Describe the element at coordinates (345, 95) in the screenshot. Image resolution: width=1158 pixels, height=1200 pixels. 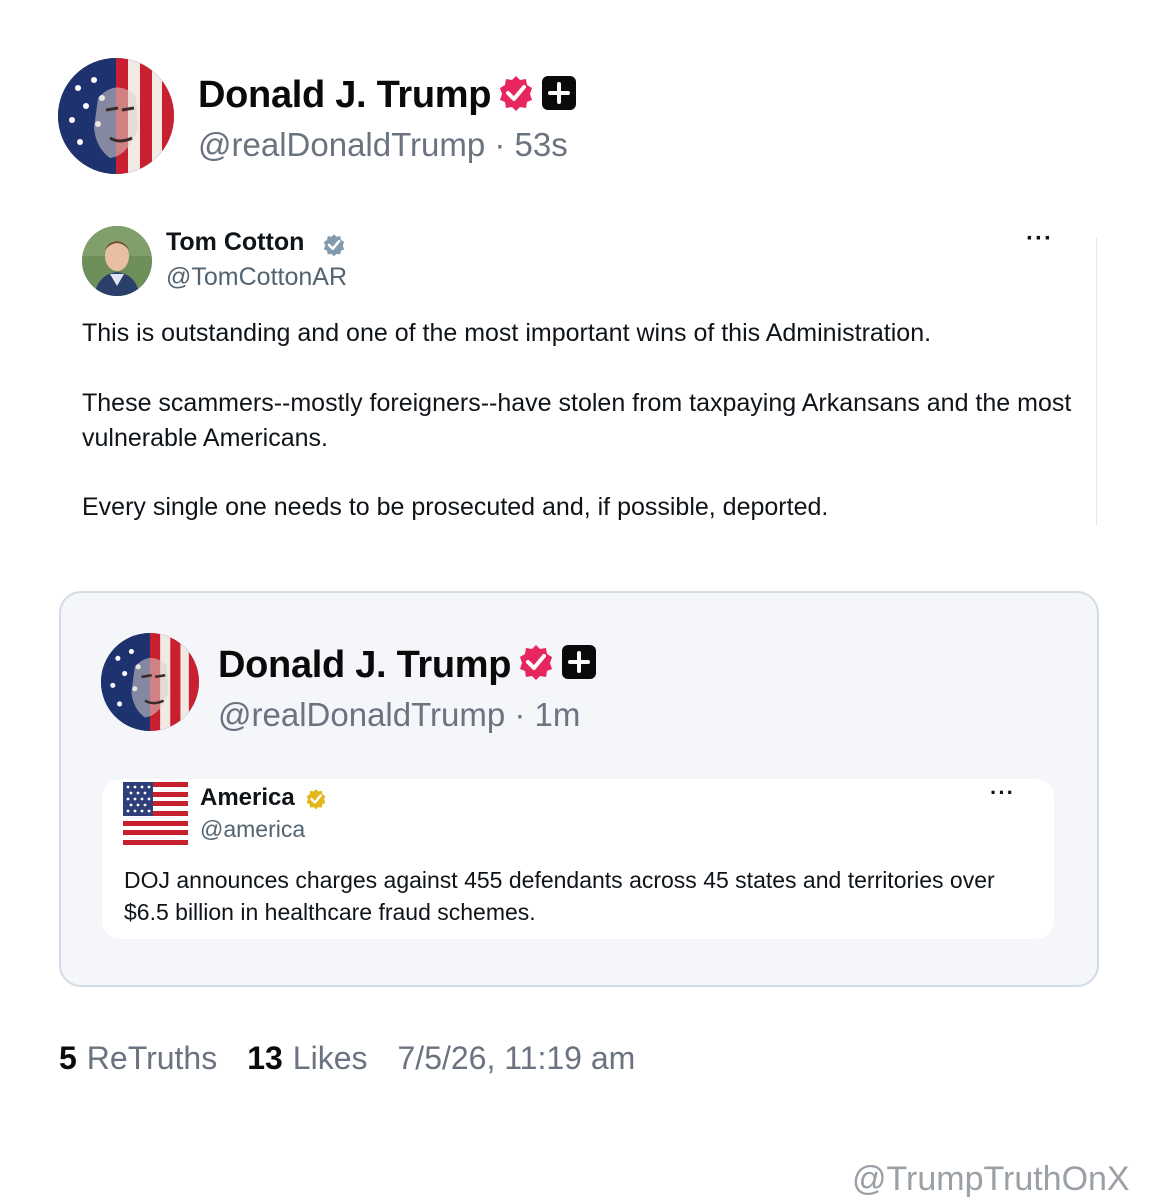
I see `author-name: Donald J. Trump` at that location.